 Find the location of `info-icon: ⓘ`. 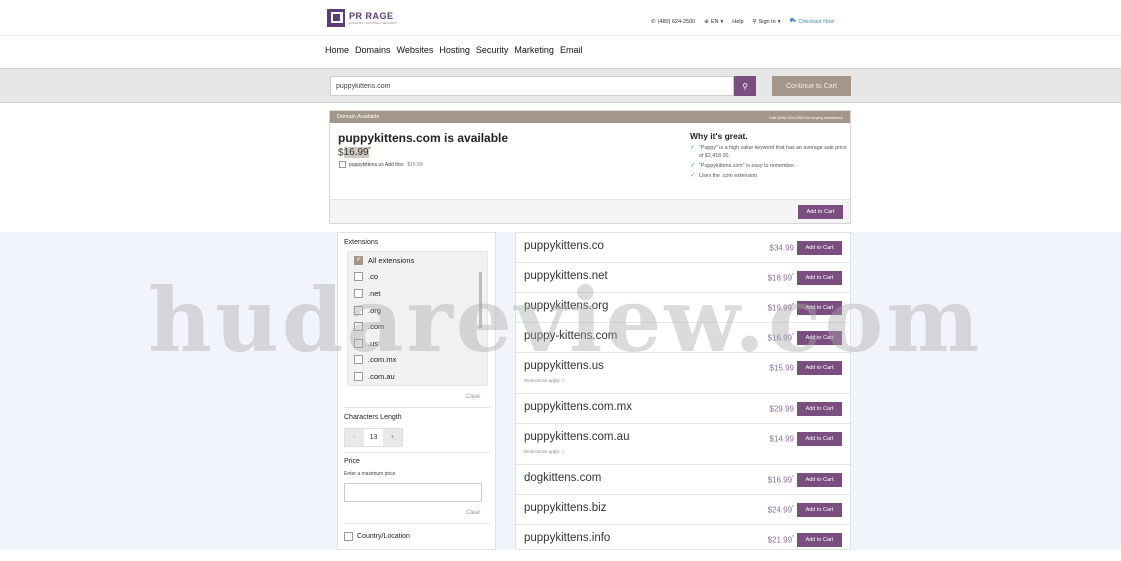

info-icon: ⓘ is located at coordinates (563, 380).